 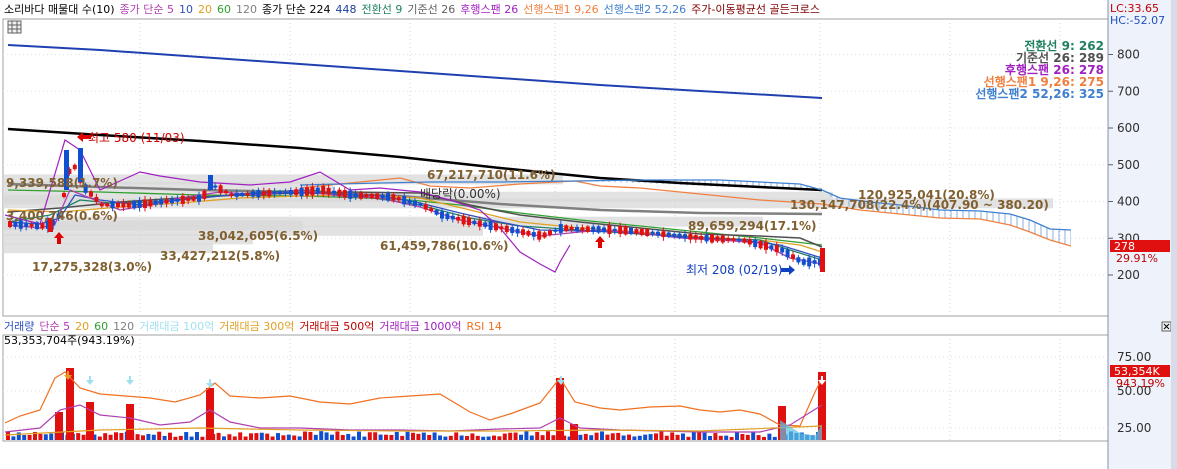 What do you see at coordinates (1174, 234) in the screenshot?
I see `window-scroll-handle` at bounding box center [1174, 234].